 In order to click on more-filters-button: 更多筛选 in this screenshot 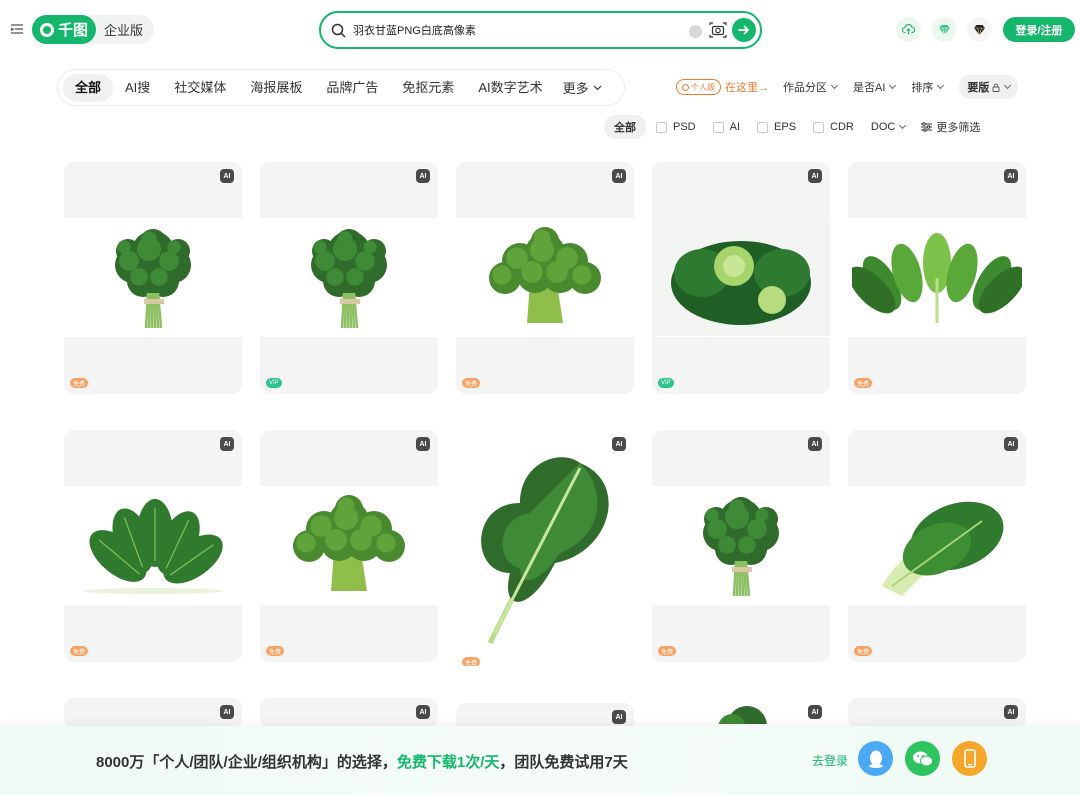, I will do `click(950, 127)`.